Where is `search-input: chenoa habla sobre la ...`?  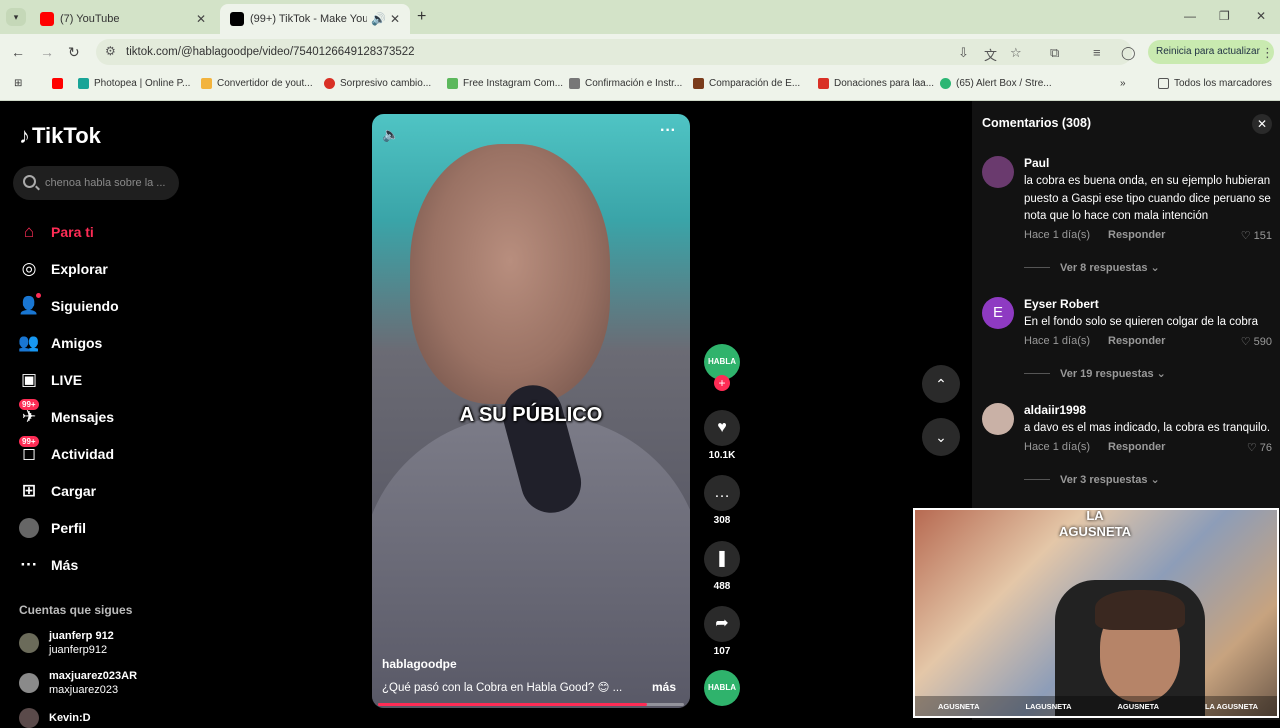
search-input: chenoa habla sobre la ... is located at coordinates (96, 183).